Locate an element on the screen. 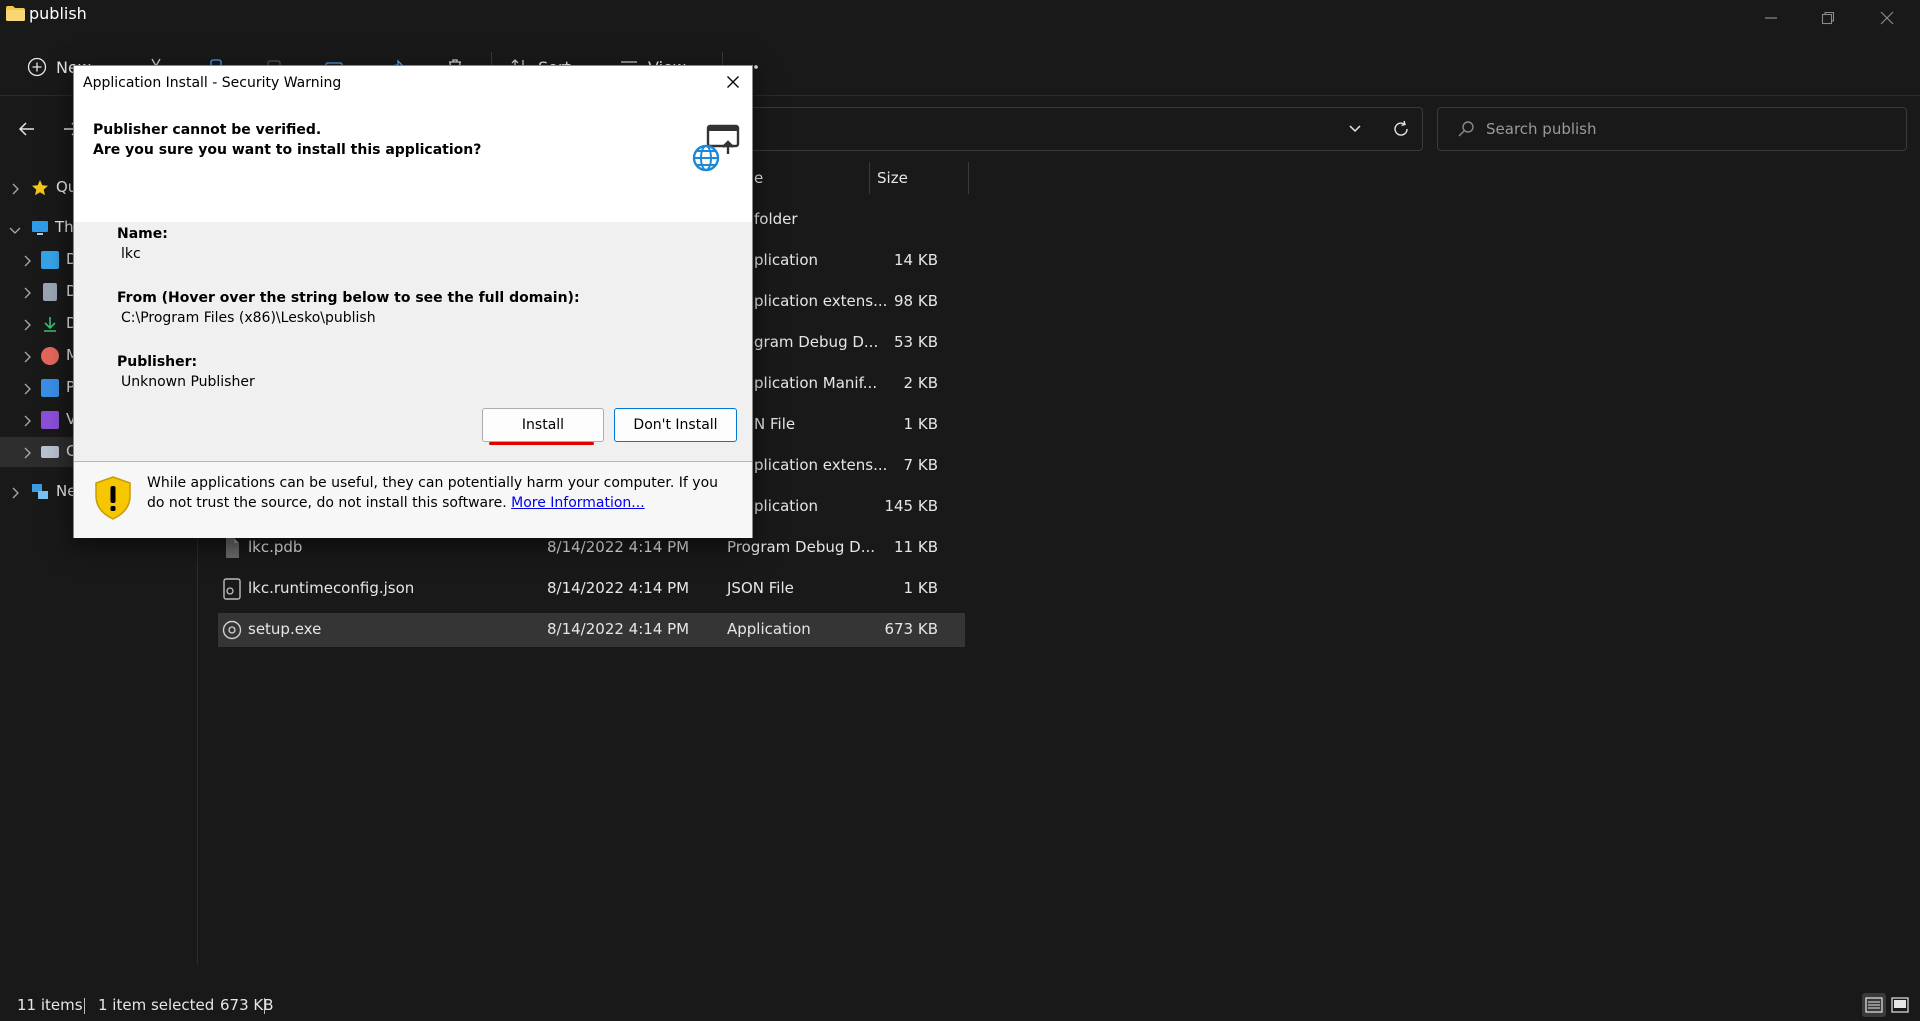 The height and width of the screenshot is (1021, 1920). restore-icon is located at coordinates (1828, 18).